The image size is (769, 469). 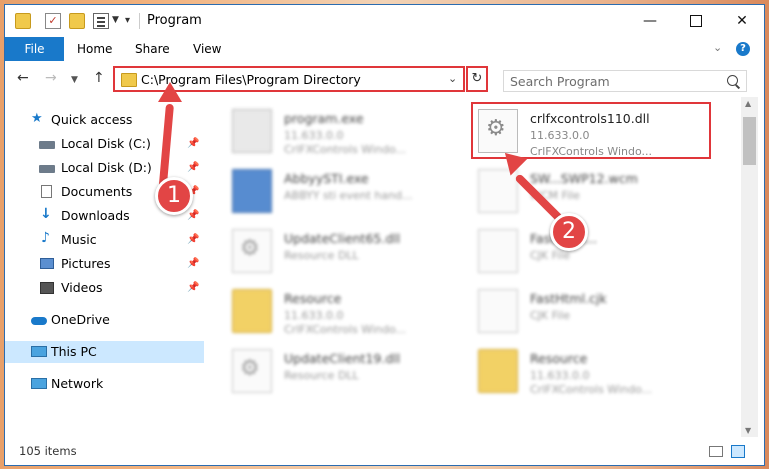 What do you see at coordinates (174, 196) in the screenshot?
I see `step-badge-1: 1` at bounding box center [174, 196].